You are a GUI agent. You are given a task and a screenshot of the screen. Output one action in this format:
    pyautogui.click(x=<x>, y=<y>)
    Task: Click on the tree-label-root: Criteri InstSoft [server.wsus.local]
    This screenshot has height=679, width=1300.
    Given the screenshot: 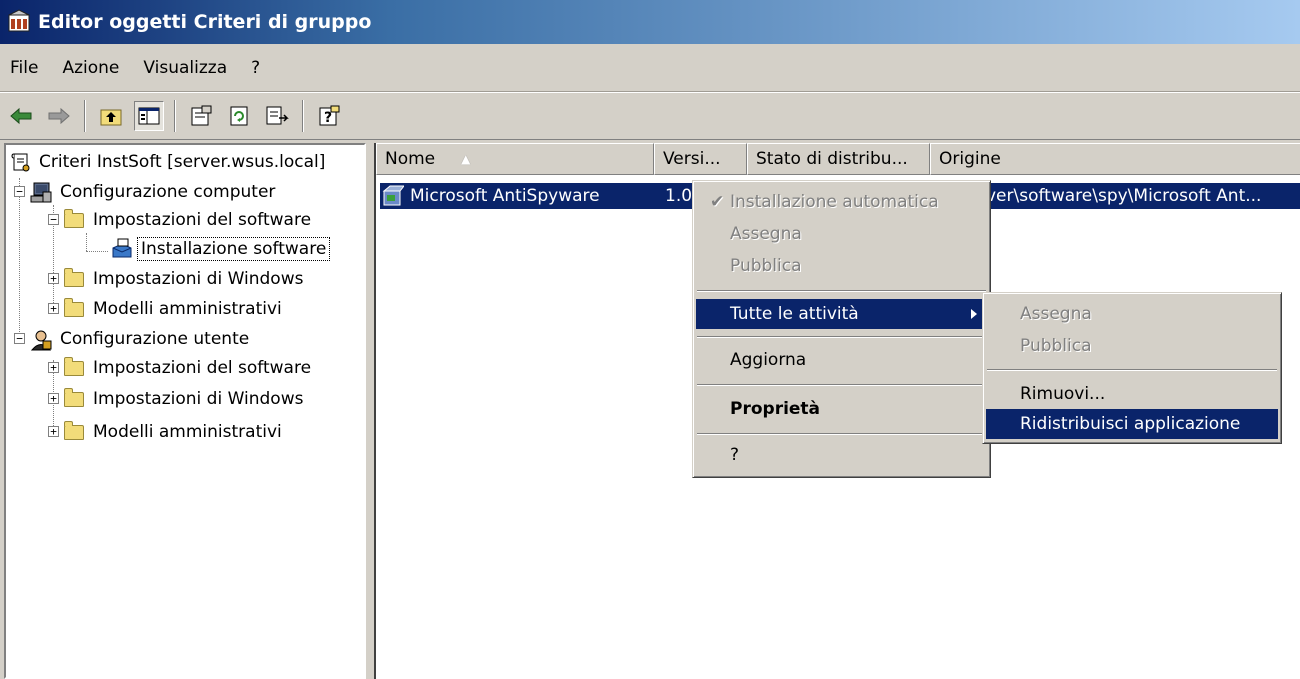 What is the action you would take?
    pyautogui.click(x=182, y=162)
    